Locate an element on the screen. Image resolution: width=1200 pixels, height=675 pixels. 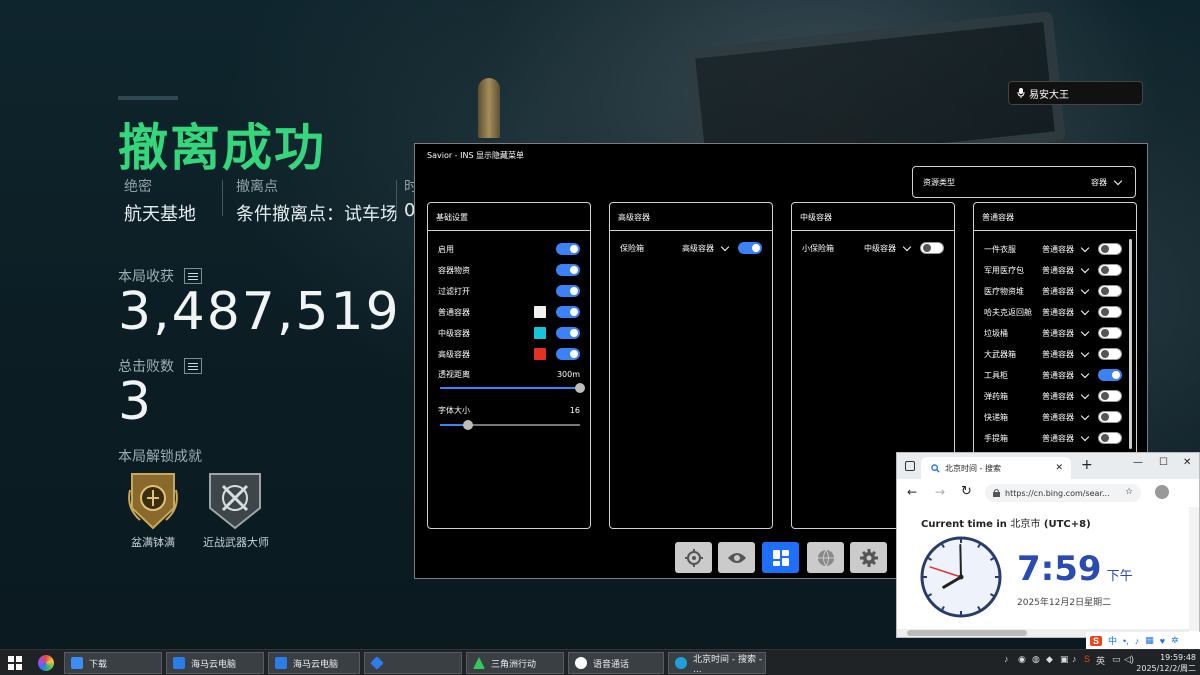
favorite-icon: ☆ is located at coordinates (1129, 492).